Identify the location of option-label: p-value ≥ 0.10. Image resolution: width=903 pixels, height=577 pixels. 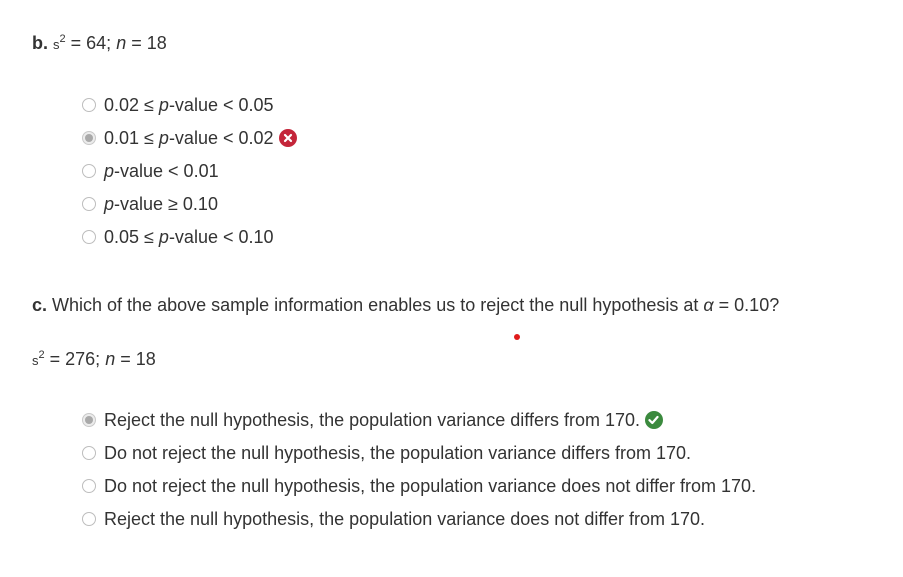
(161, 204).